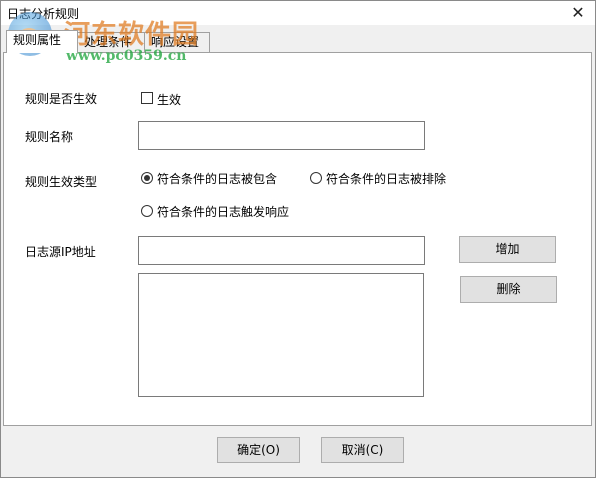 This screenshot has width=596, height=478. What do you see at coordinates (61, 99) in the screenshot?
I see `enabled-label: 规则是否生效` at bounding box center [61, 99].